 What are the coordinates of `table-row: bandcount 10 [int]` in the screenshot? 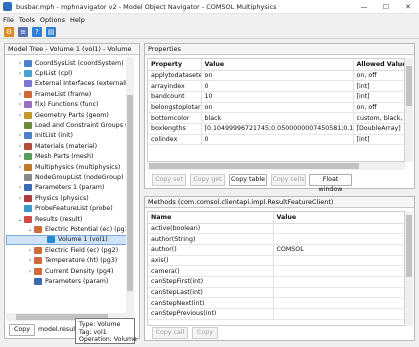 It's located at (276, 97).